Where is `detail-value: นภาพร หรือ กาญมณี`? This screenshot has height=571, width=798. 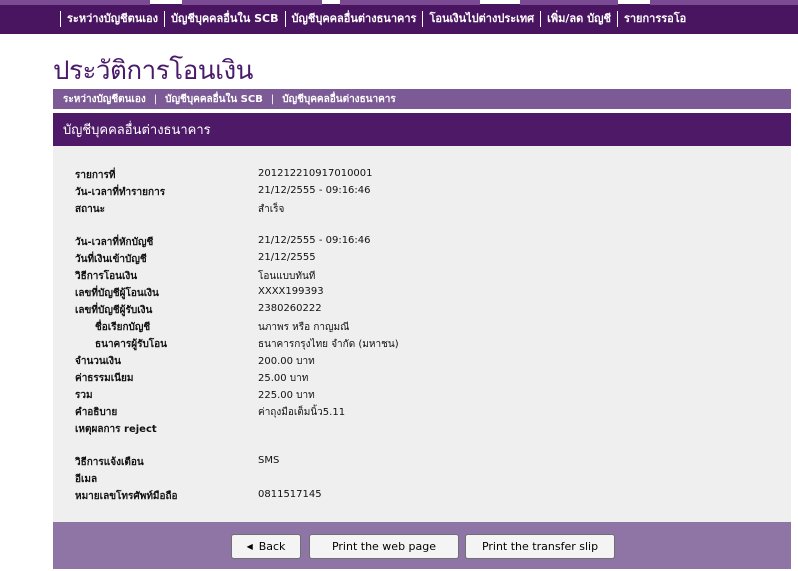
detail-value: นภาพร หรือ กาญมณี is located at coordinates (304, 327).